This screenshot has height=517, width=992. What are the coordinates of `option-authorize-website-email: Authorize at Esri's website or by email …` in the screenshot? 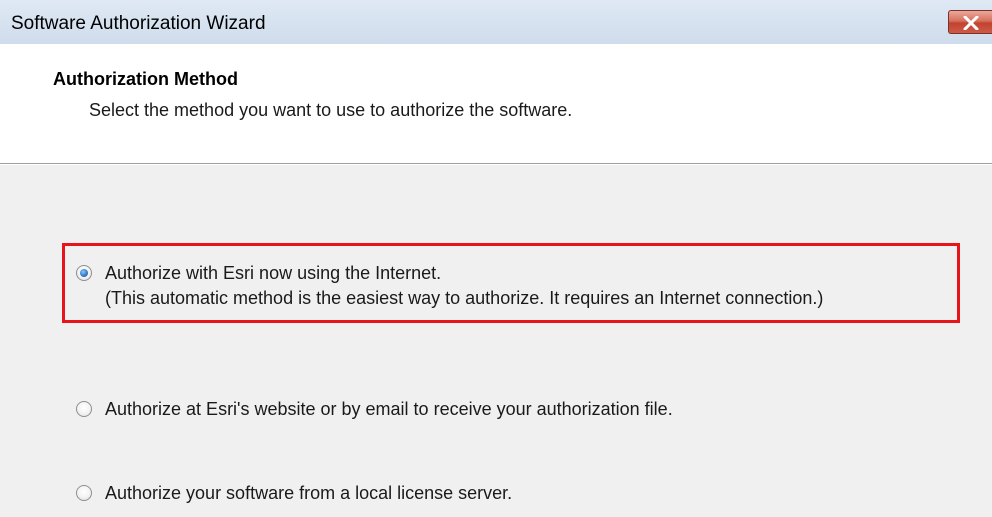 It's located at (426, 410).